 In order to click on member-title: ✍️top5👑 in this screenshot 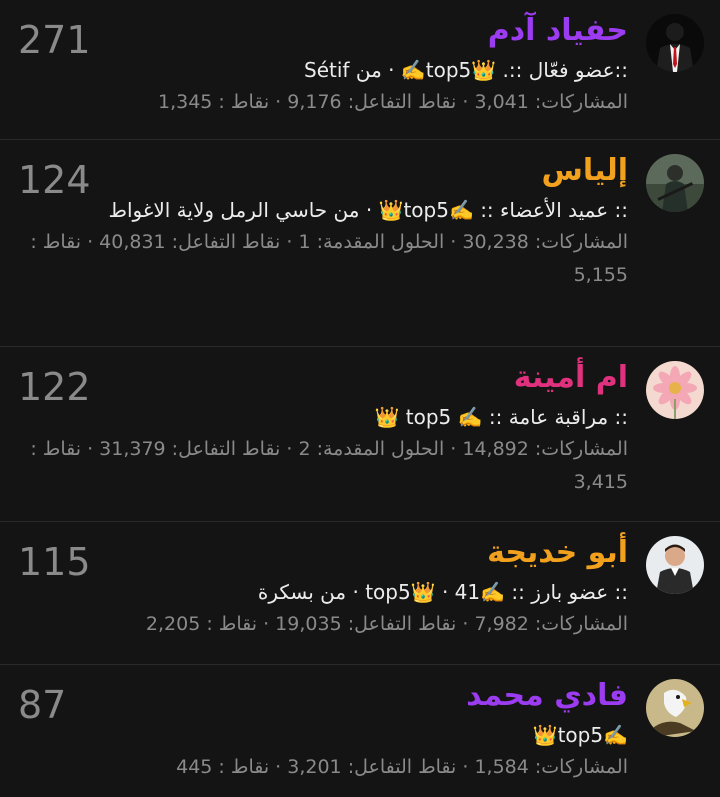, I will do `click(580, 735)`.